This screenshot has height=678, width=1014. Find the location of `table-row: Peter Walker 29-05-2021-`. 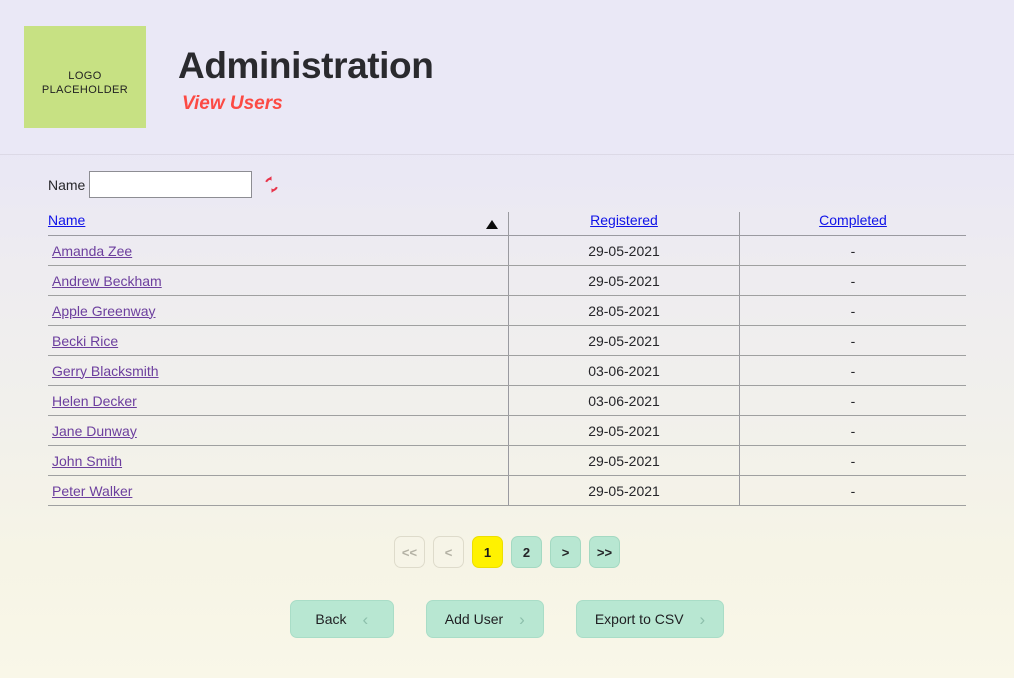

table-row: Peter Walker 29-05-2021- is located at coordinates (507, 490).